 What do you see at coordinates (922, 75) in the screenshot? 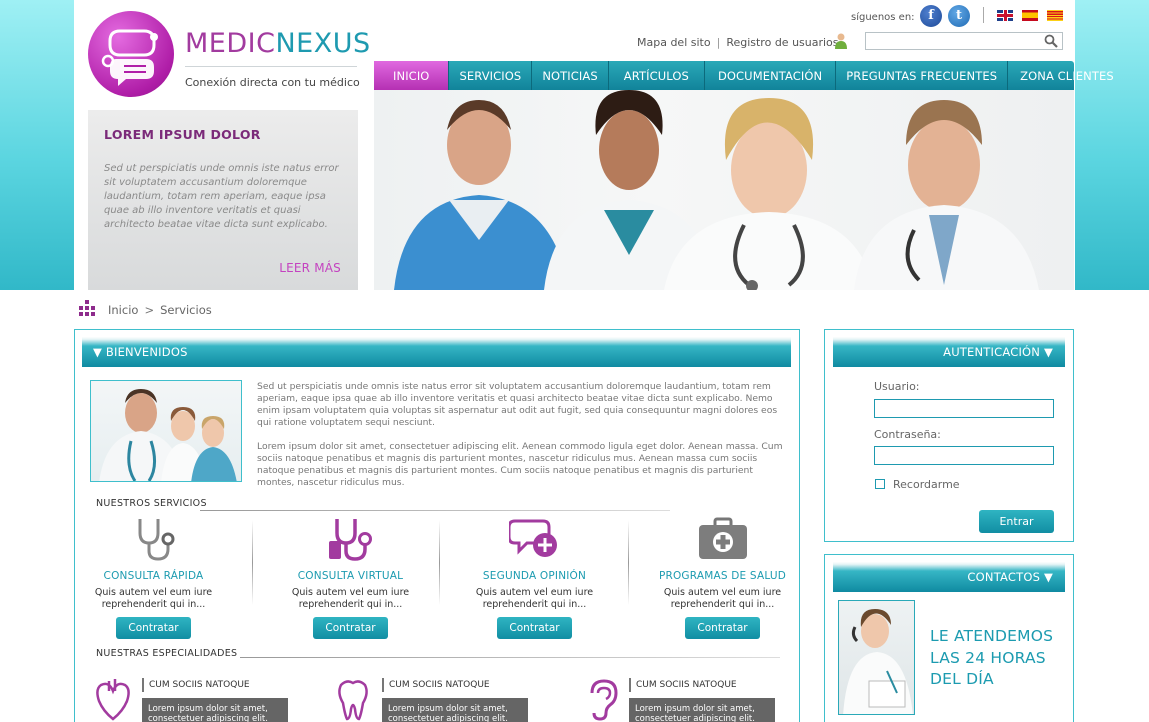
I see `nav-item-preguntas-frecuentes: PREGUNTAS FRECUENTES` at bounding box center [922, 75].